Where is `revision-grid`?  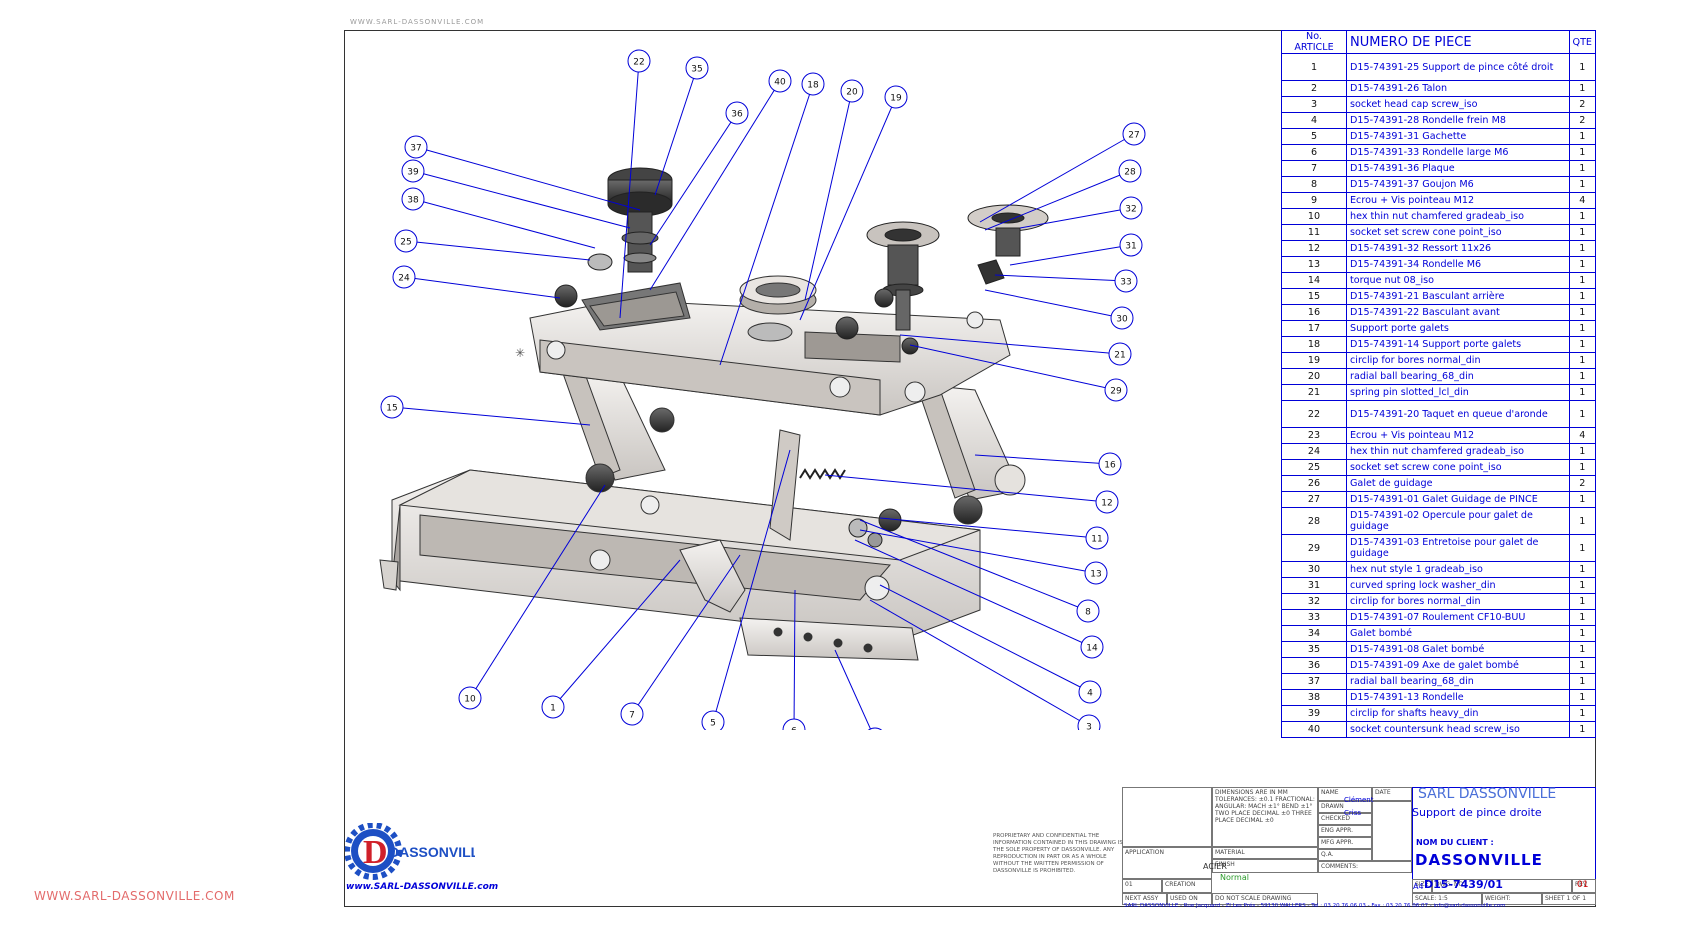
revision-grid is located at coordinates (1167, 817).